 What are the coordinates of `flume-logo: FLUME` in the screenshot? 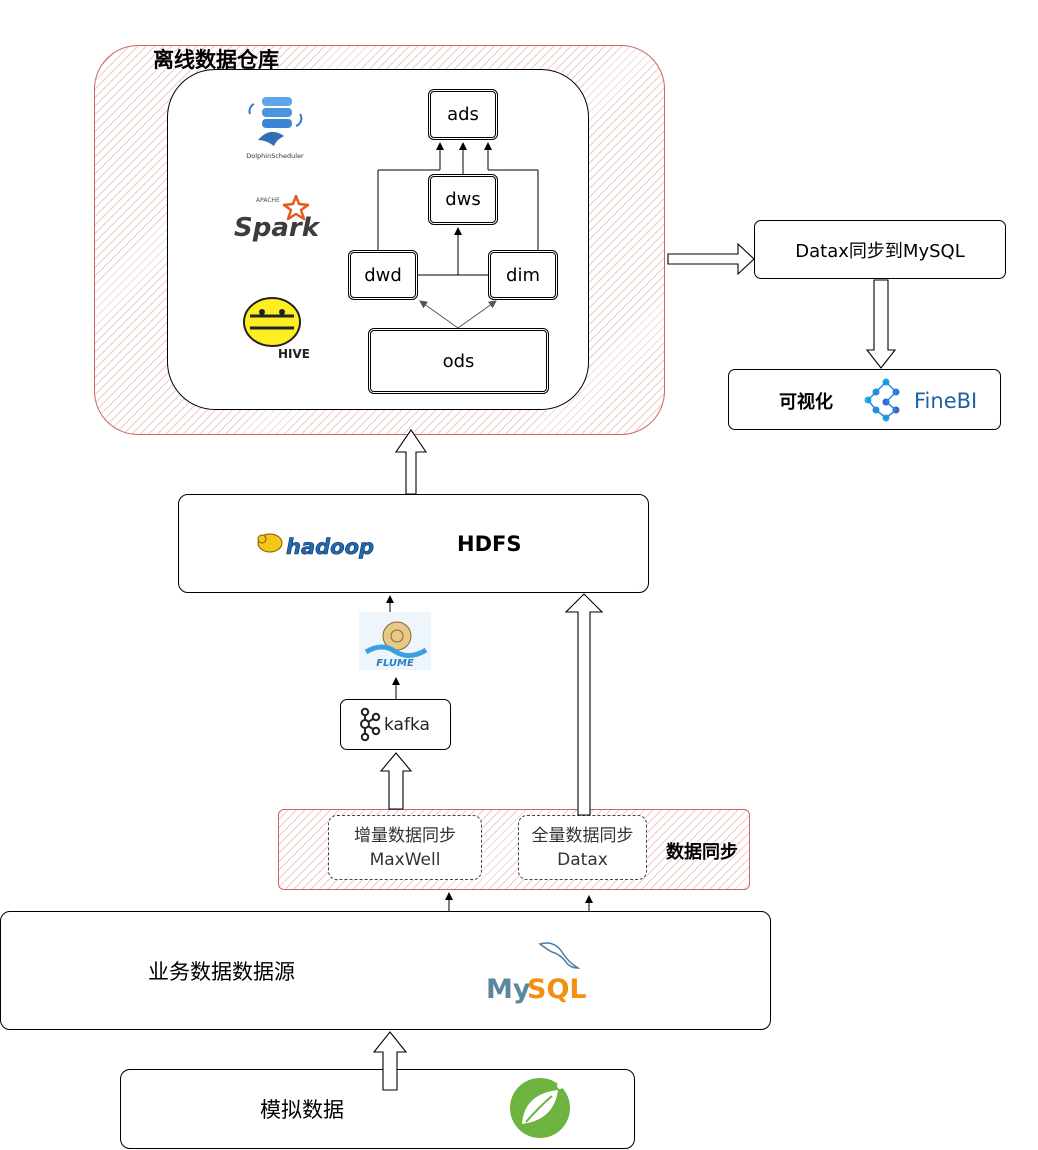 It's located at (395, 641).